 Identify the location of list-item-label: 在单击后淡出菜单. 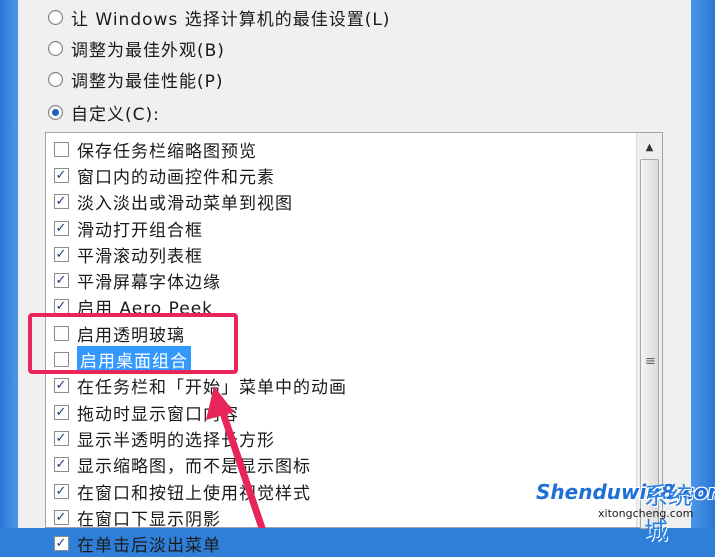
(149, 546).